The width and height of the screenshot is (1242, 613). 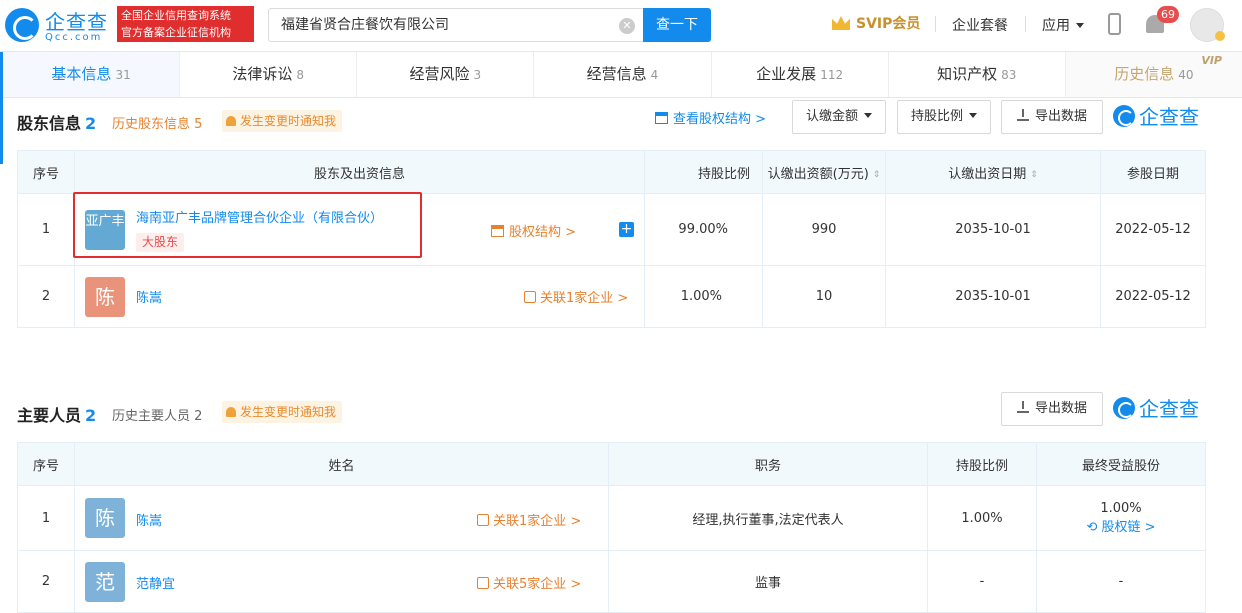 What do you see at coordinates (768, 464) in the screenshot?
I see `col-header: 职务` at bounding box center [768, 464].